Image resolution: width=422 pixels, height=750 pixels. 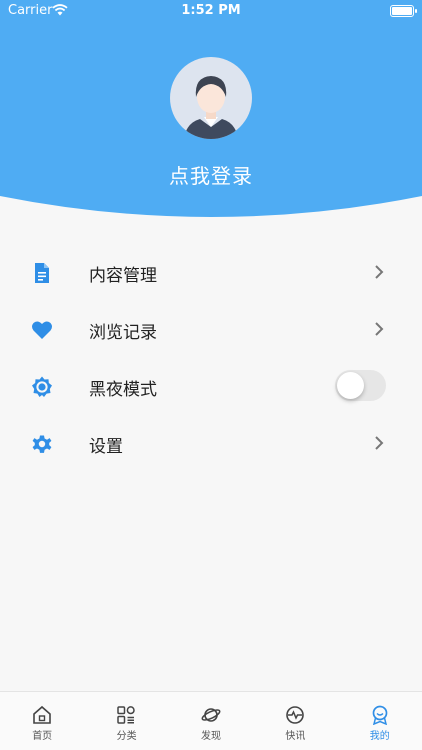 What do you see at coordinates (211, 329) in the screenshot?
I see `menu-item-browse-history: 浏览记录` at bounding box center [211, 329].